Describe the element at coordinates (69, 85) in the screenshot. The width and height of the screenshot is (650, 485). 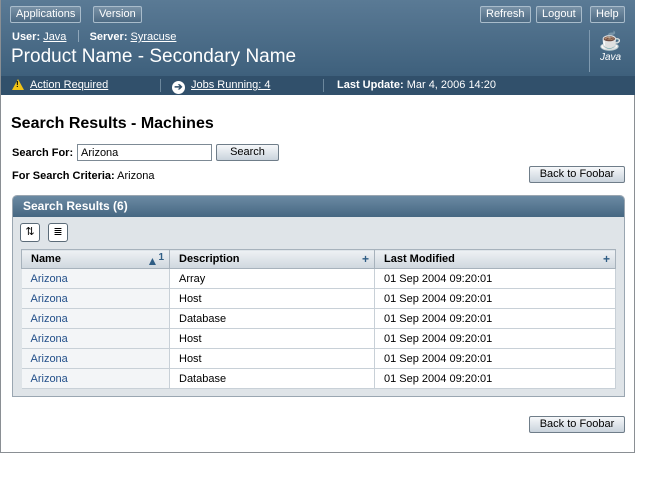
I see `action-required-link: Action Required` at that location.